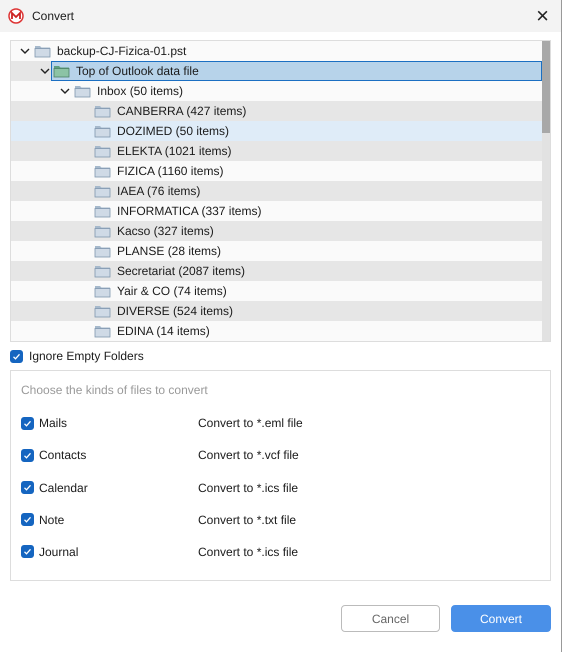 This screenshot has height=652, width=562. What do you see at coordinates (58, 551) in the screenshot?
I see `checkbox-label: Journal` at bounding box center [58, 551].